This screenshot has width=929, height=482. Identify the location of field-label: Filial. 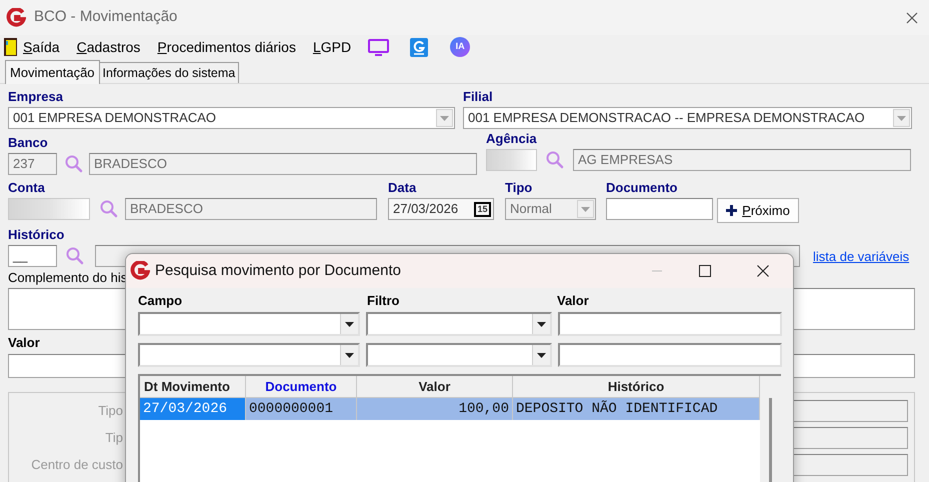
(478, 97).